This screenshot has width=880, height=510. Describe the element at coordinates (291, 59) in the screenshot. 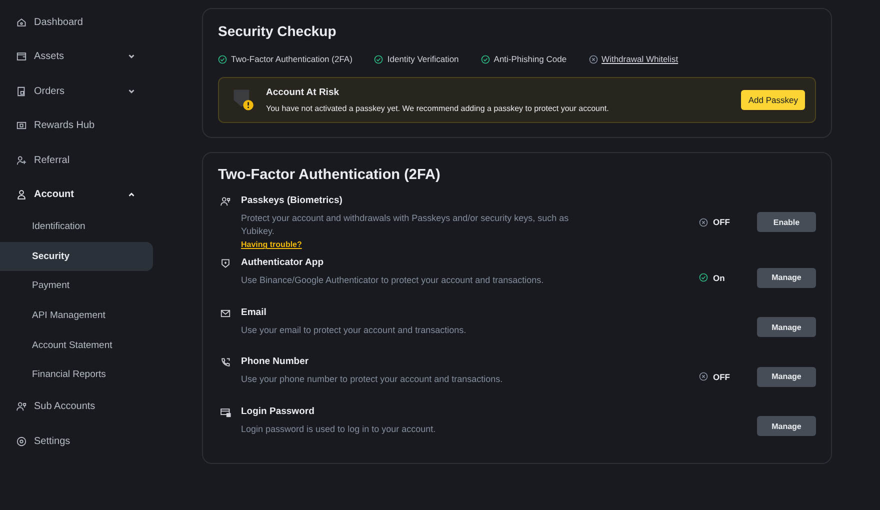

I see `check-label: Two-Factor Authentication (2FA)` at that location.